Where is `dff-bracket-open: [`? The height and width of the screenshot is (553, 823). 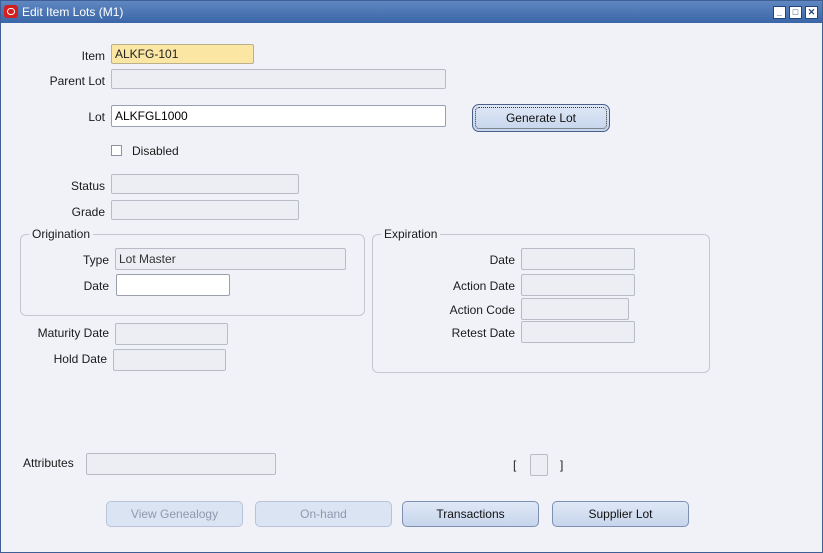 dff-bracket-open: [ is located at coordinates (515, 465).